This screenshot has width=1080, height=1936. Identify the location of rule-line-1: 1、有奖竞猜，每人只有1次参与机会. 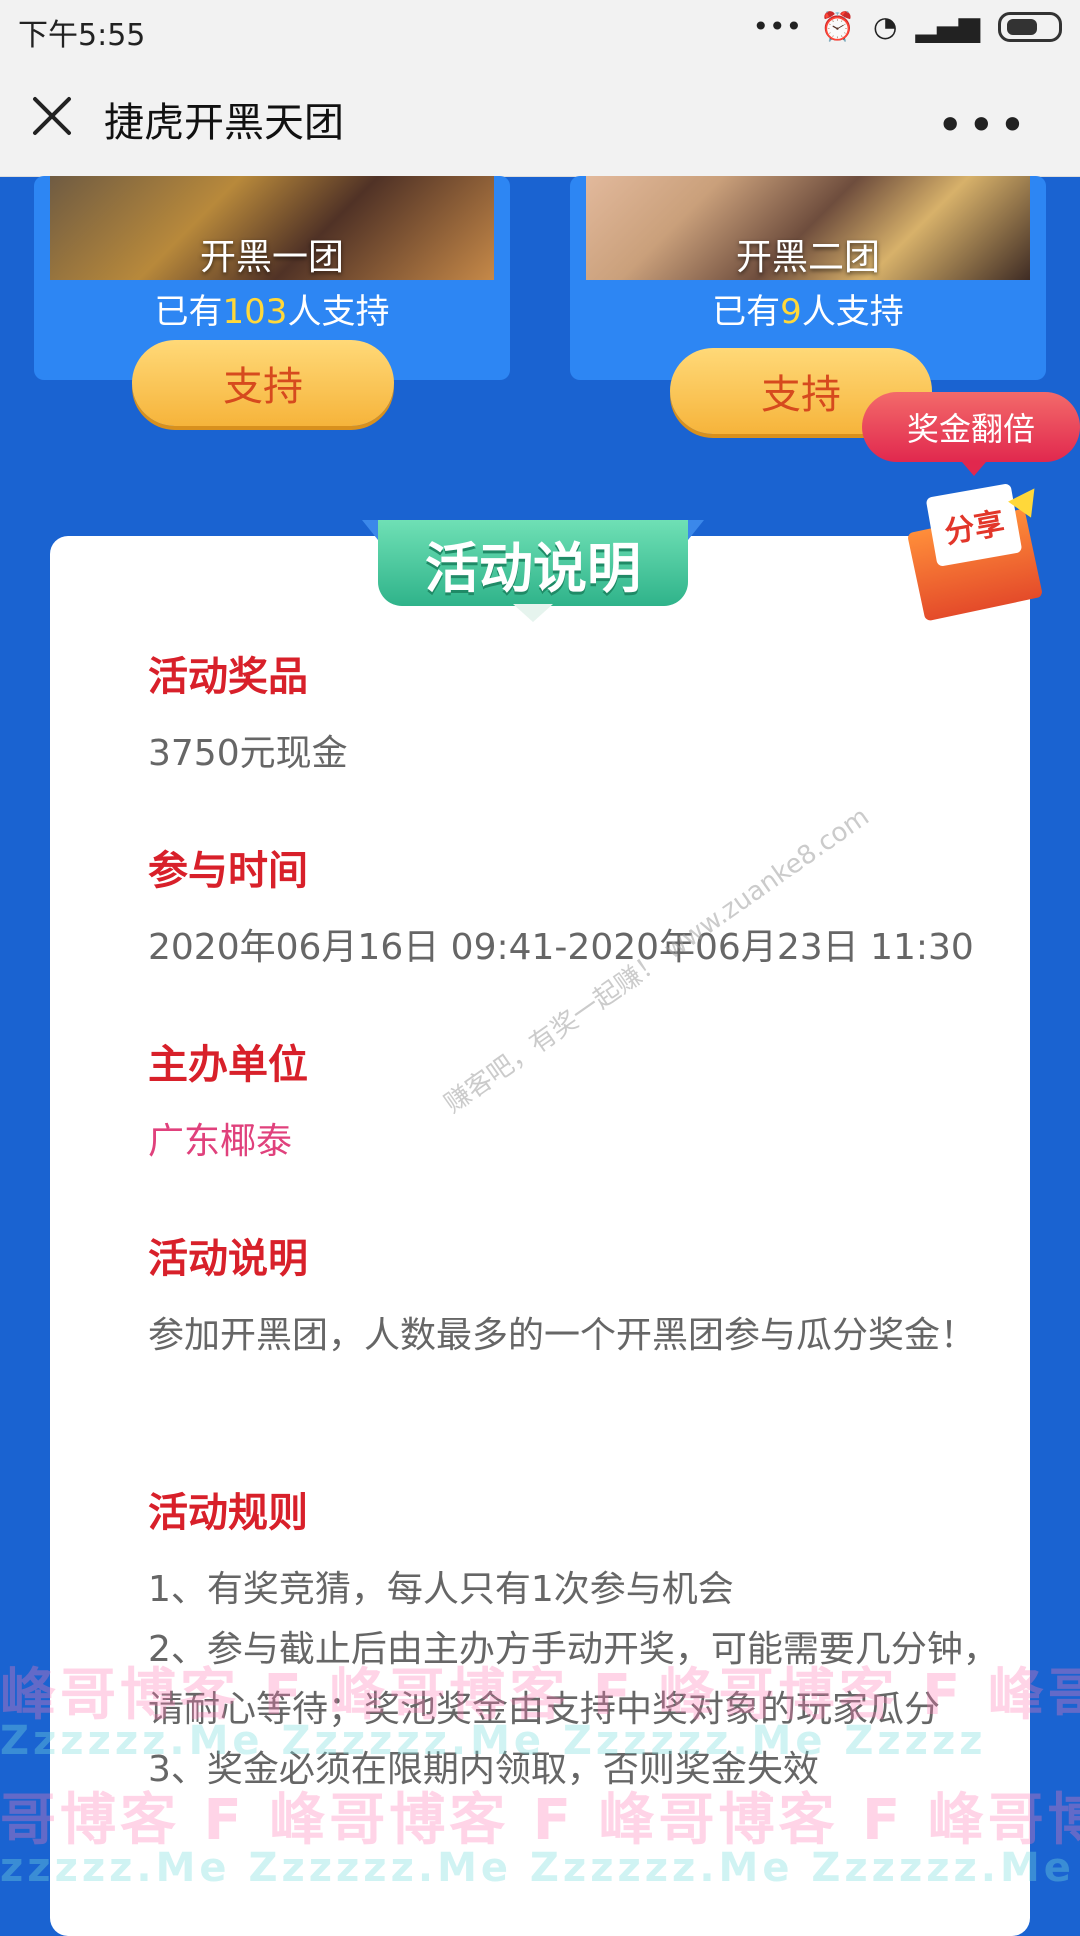
(441, 1589).